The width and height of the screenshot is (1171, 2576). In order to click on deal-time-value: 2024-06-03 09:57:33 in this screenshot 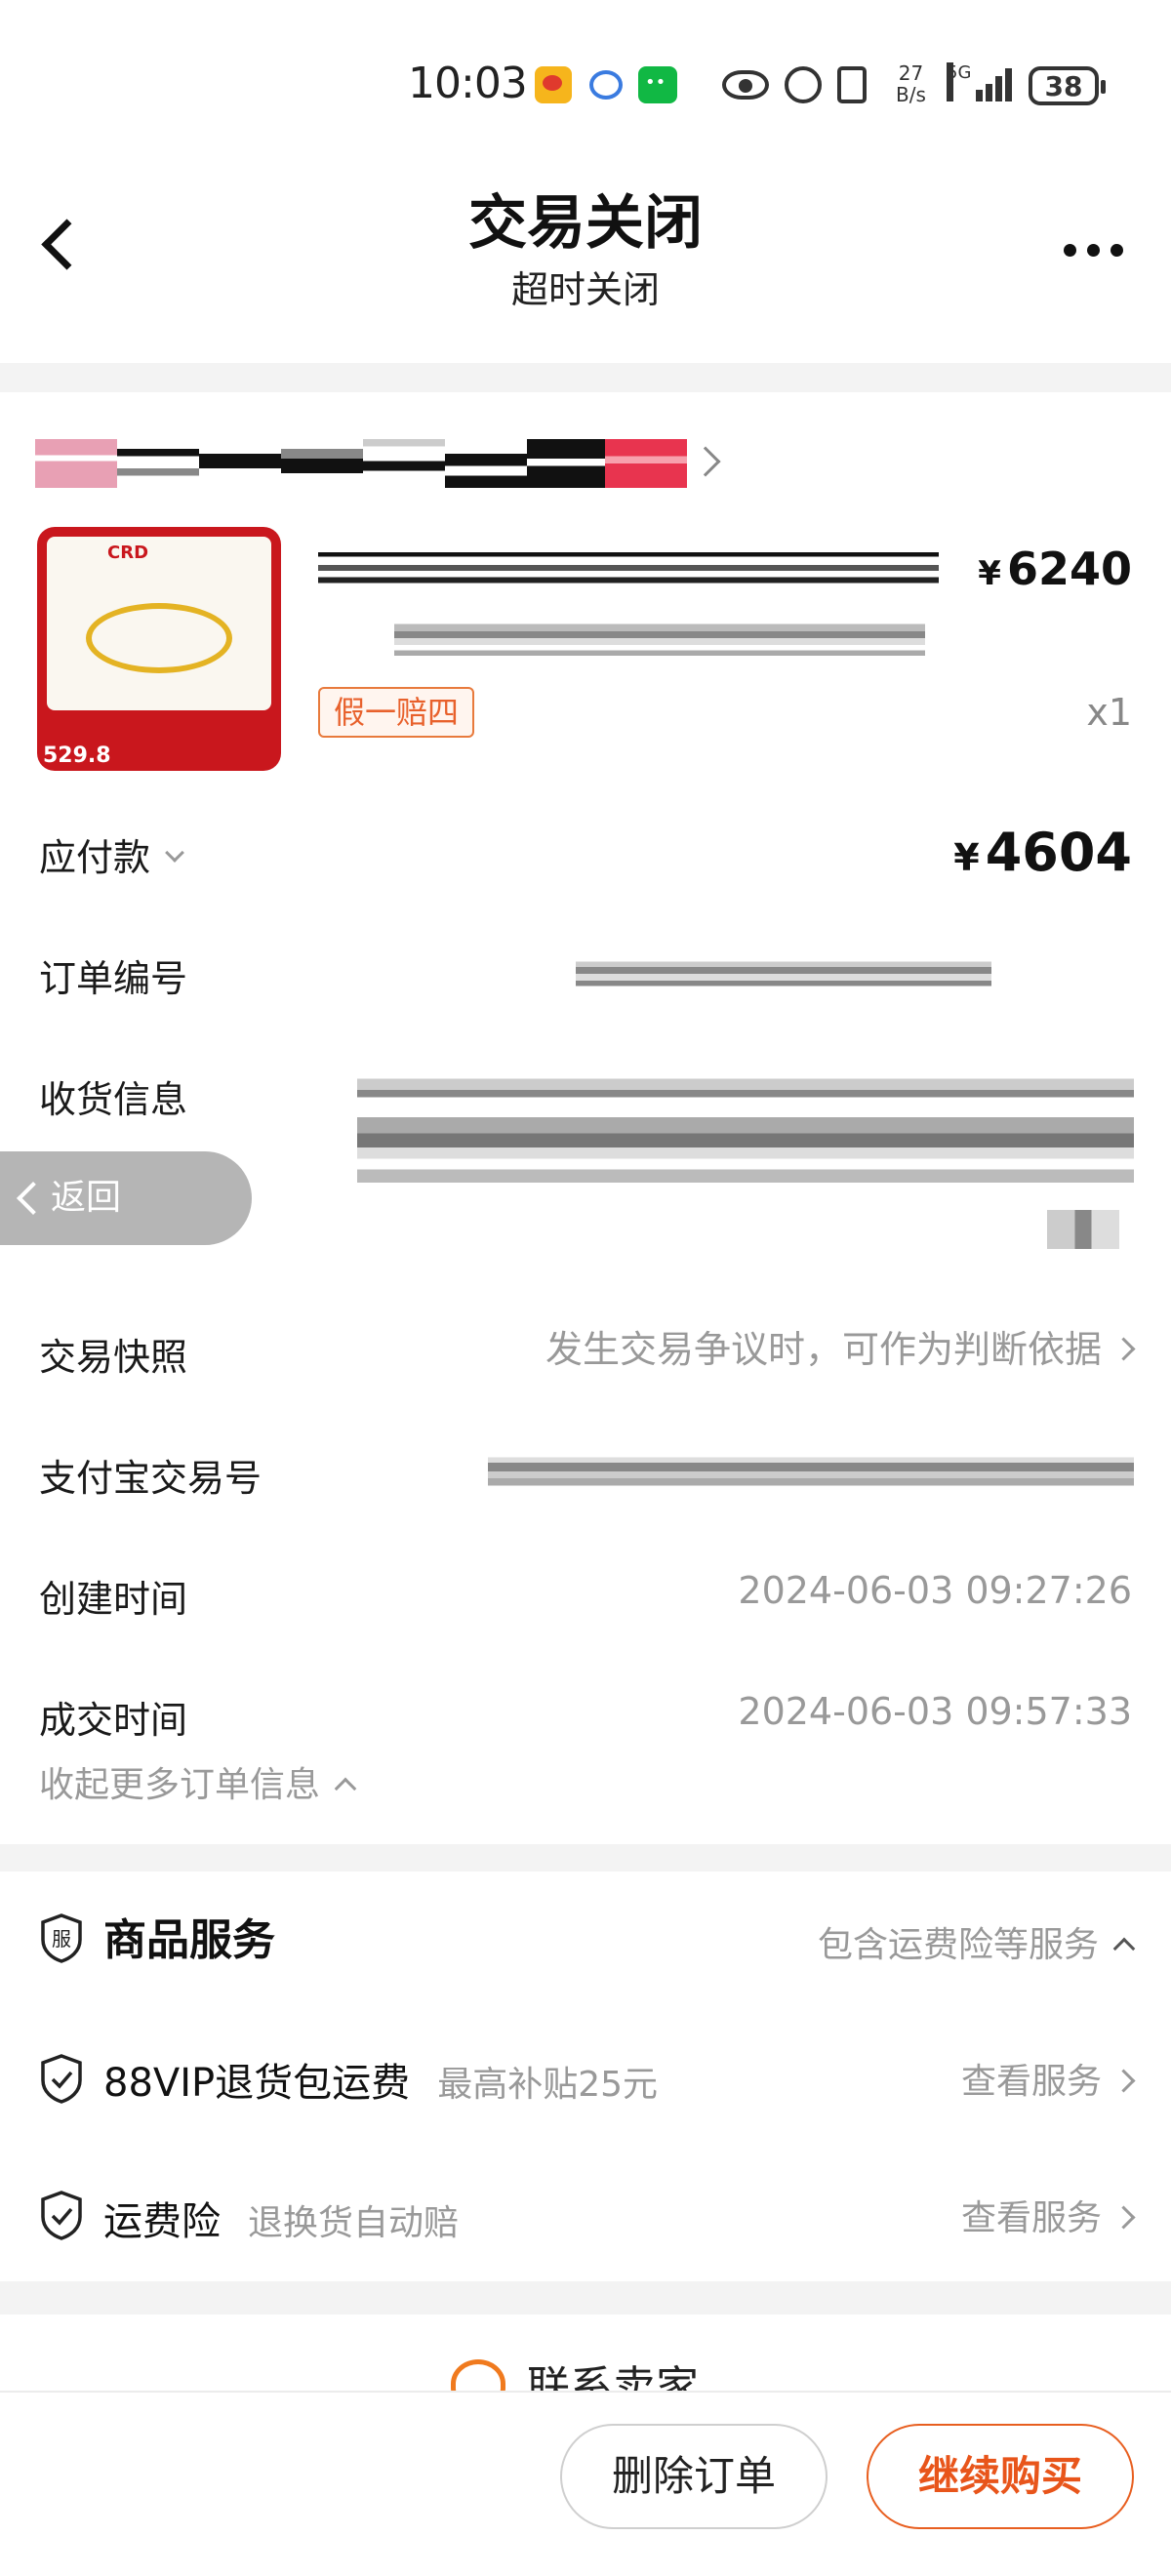, I will do `click(935, 1711)`.